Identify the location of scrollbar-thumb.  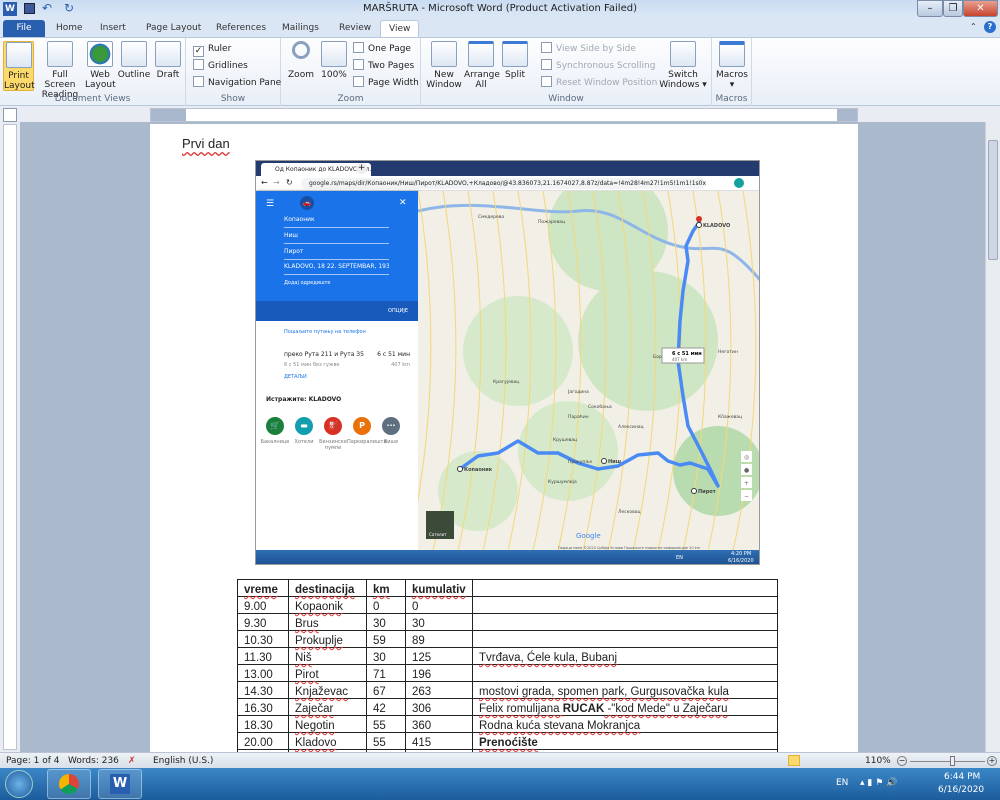
(993, 200).